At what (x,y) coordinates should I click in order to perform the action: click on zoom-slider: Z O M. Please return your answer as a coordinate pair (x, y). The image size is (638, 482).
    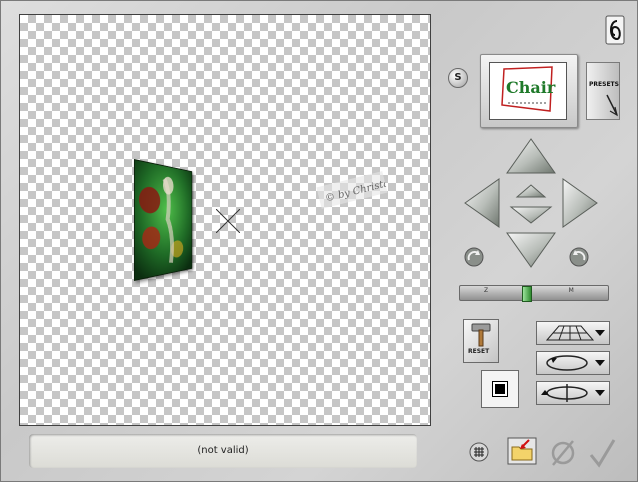
    Looking at the image, I should click on (534, 293).